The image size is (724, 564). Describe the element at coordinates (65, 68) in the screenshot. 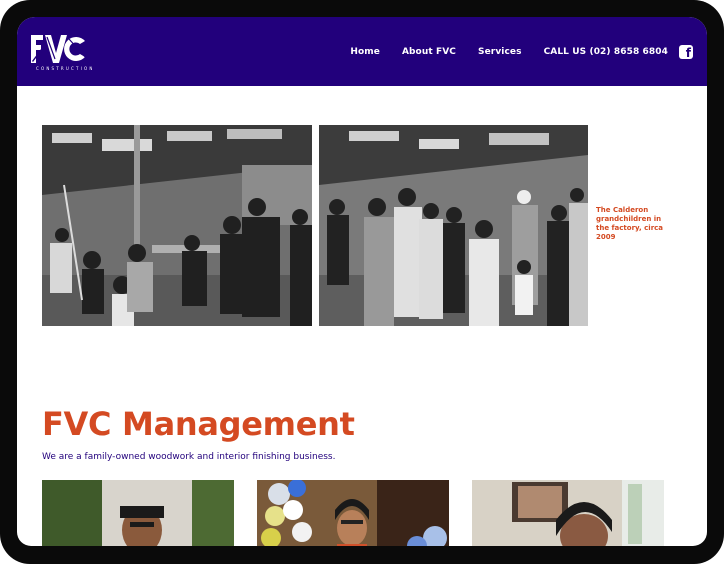

I see `logo-subtitle: CONSTRUCTION` at that location.